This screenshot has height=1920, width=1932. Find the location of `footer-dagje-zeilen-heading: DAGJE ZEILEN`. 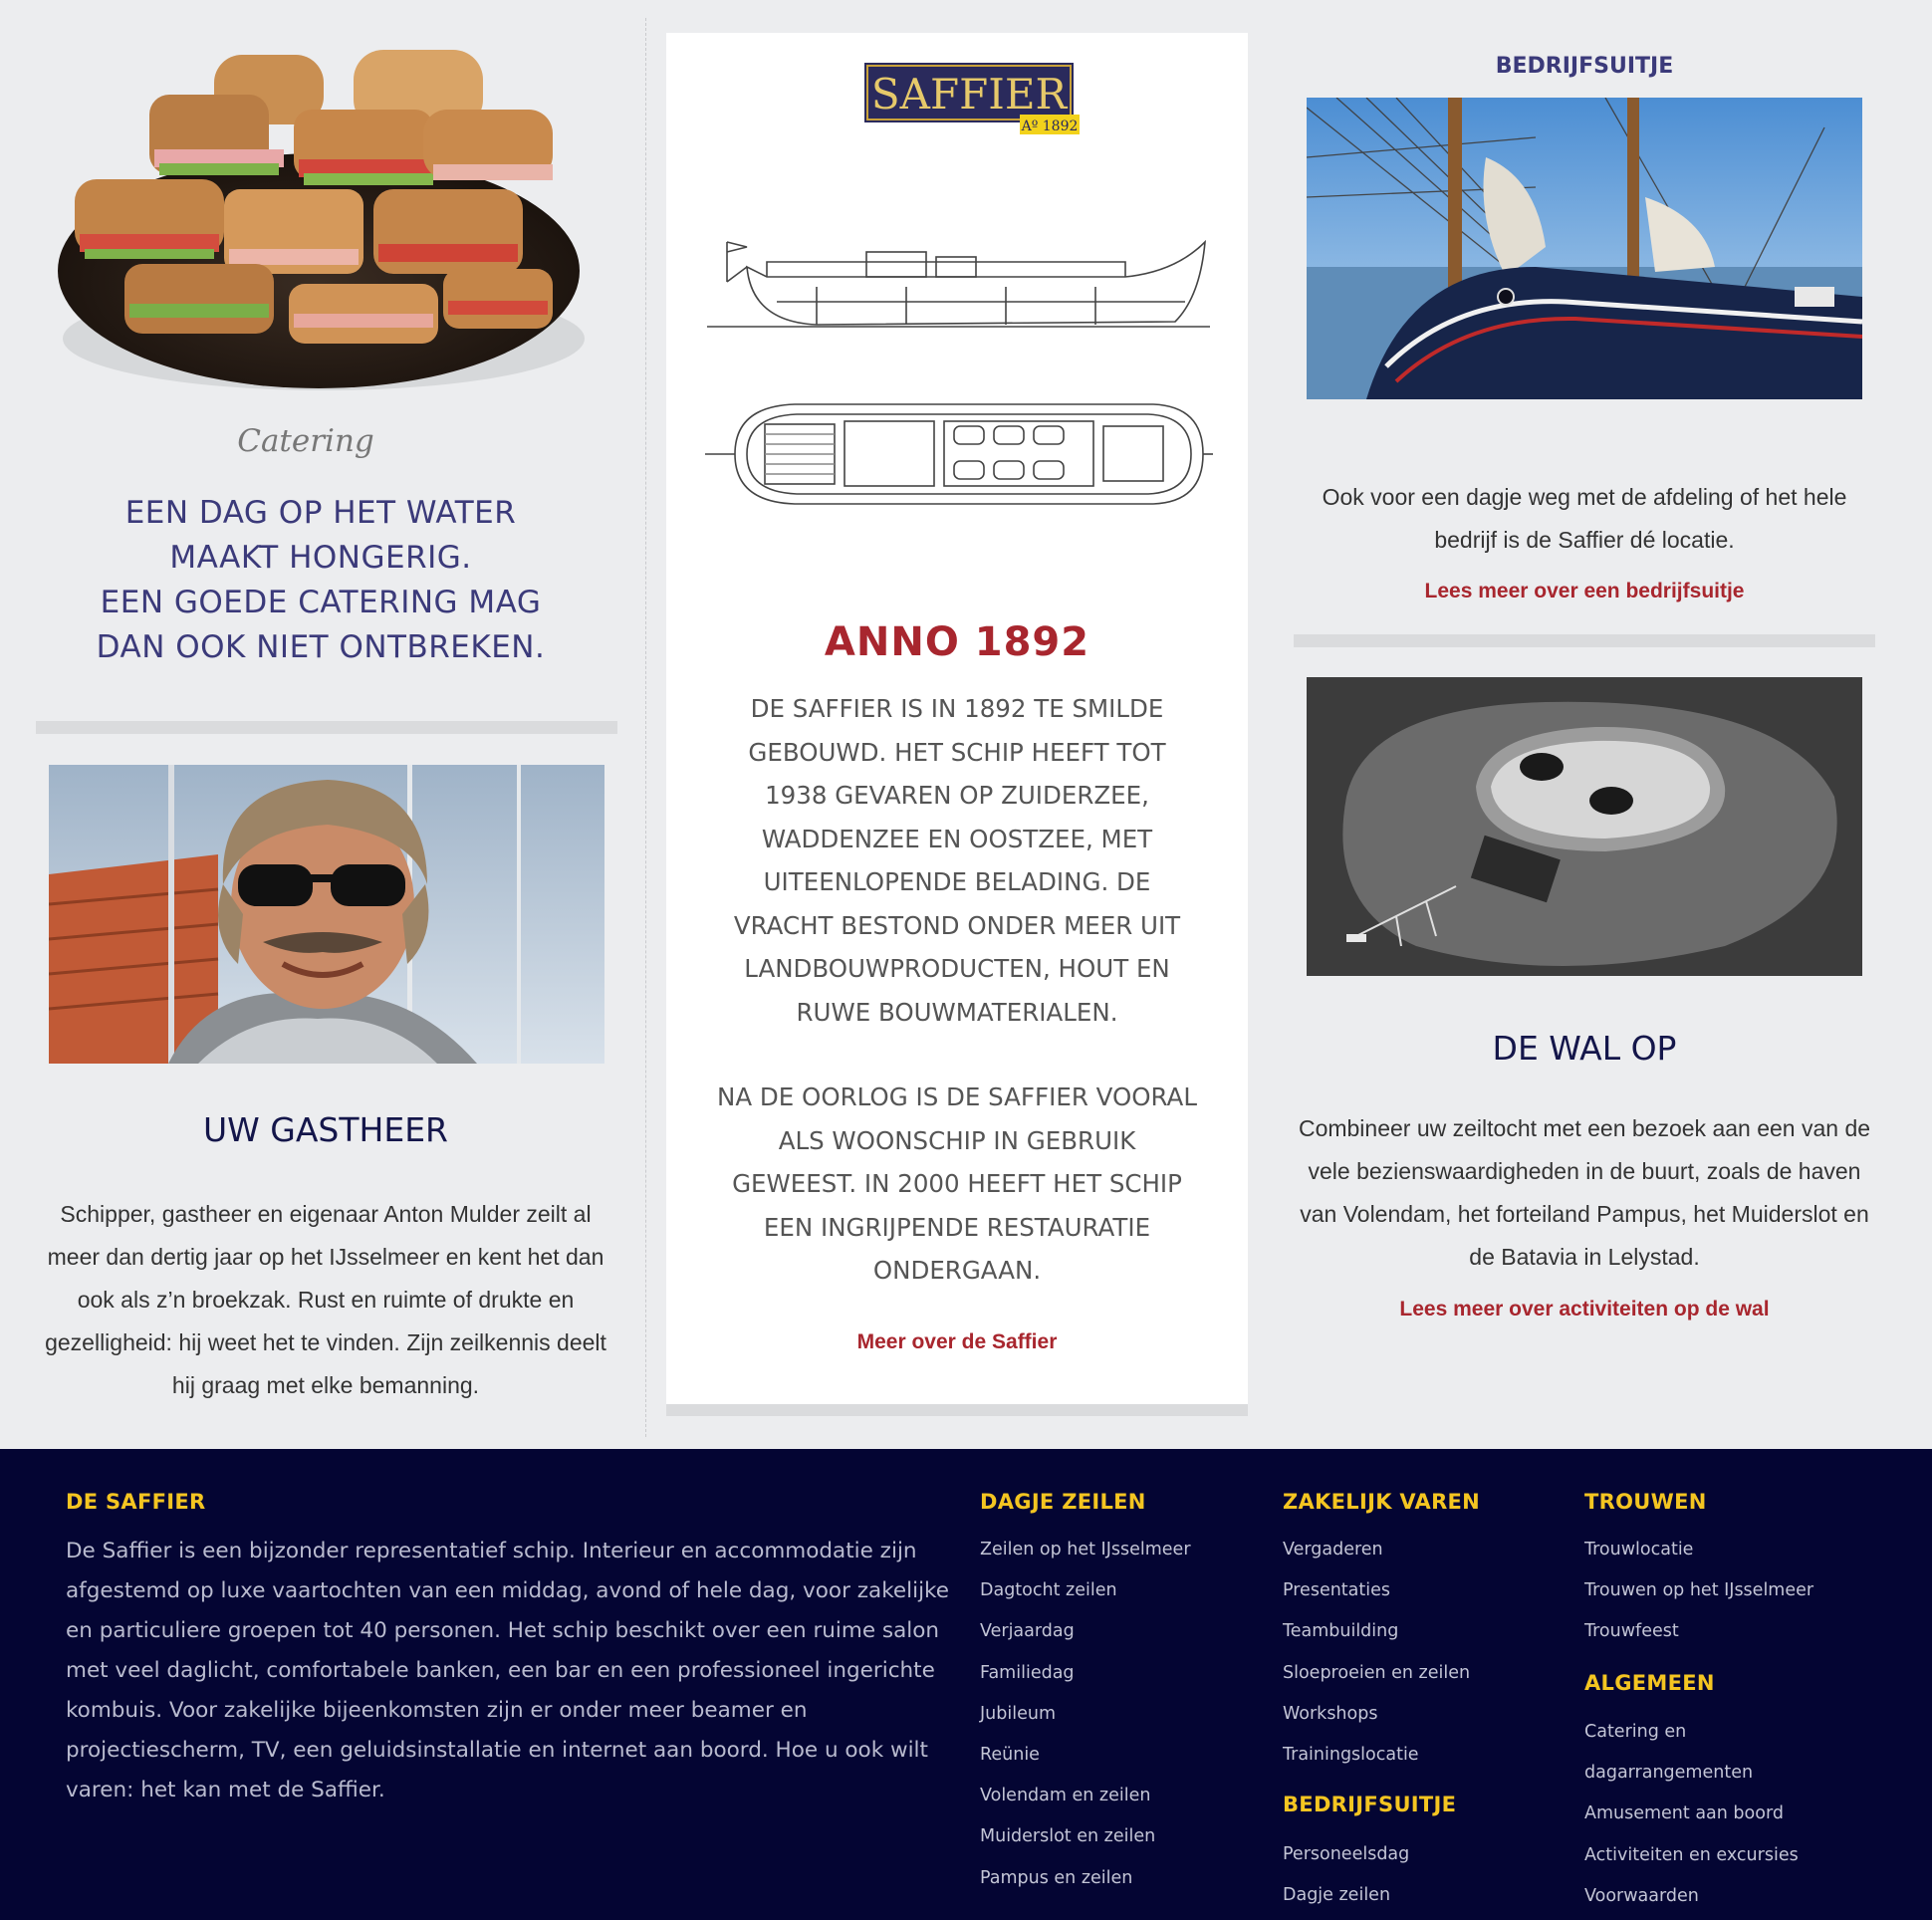

footer-dagje-zeilen-heading: DAGJE ZEILEN is located at coordinates (1063, 1502).